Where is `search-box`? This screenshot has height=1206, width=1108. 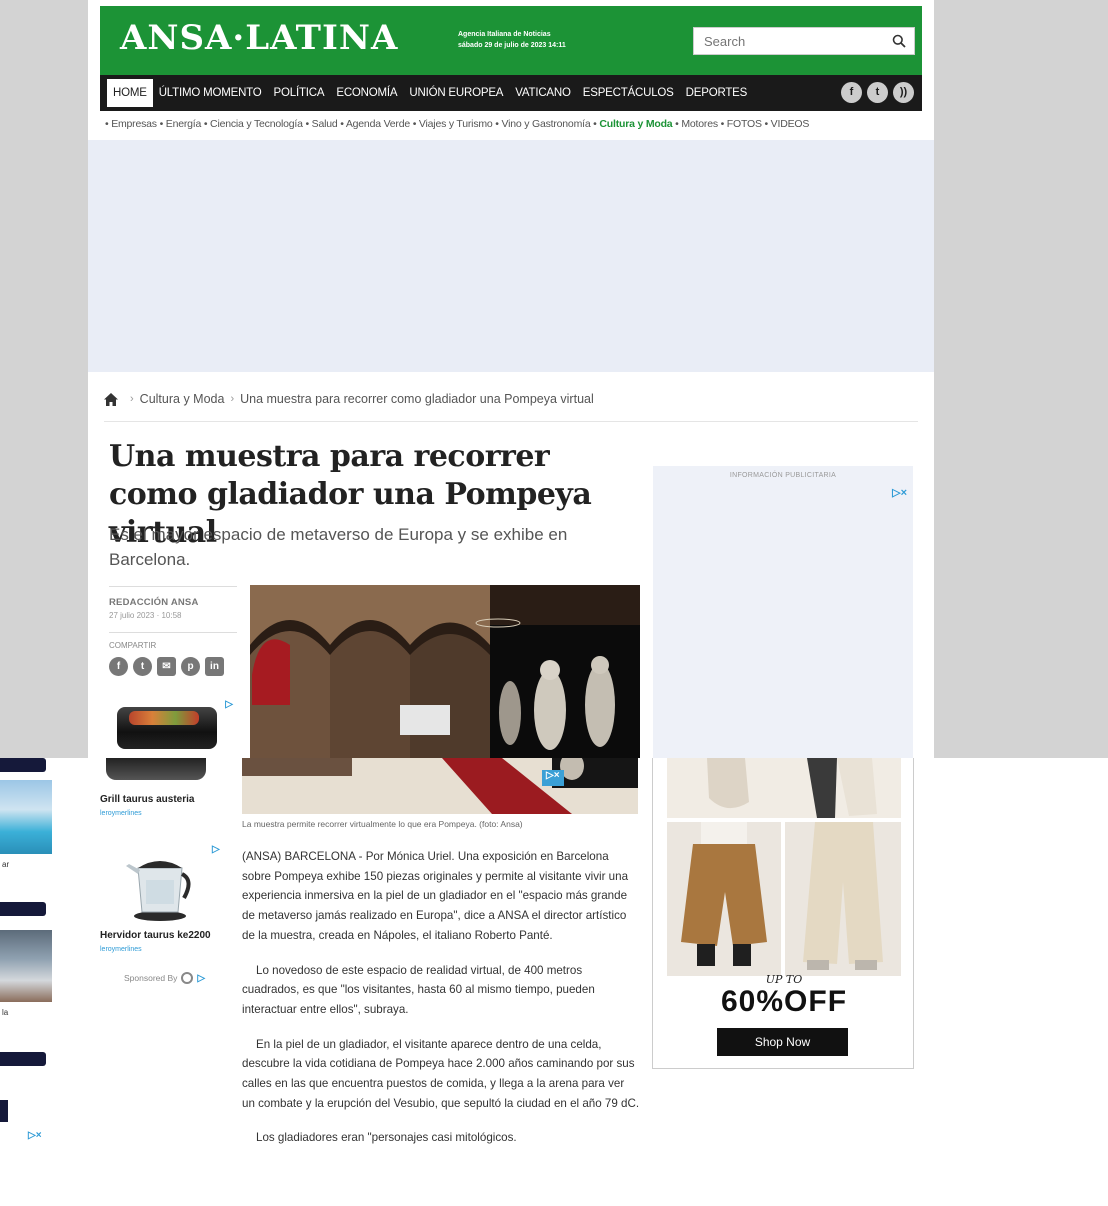 search-box is located at coordinates (804, 41).